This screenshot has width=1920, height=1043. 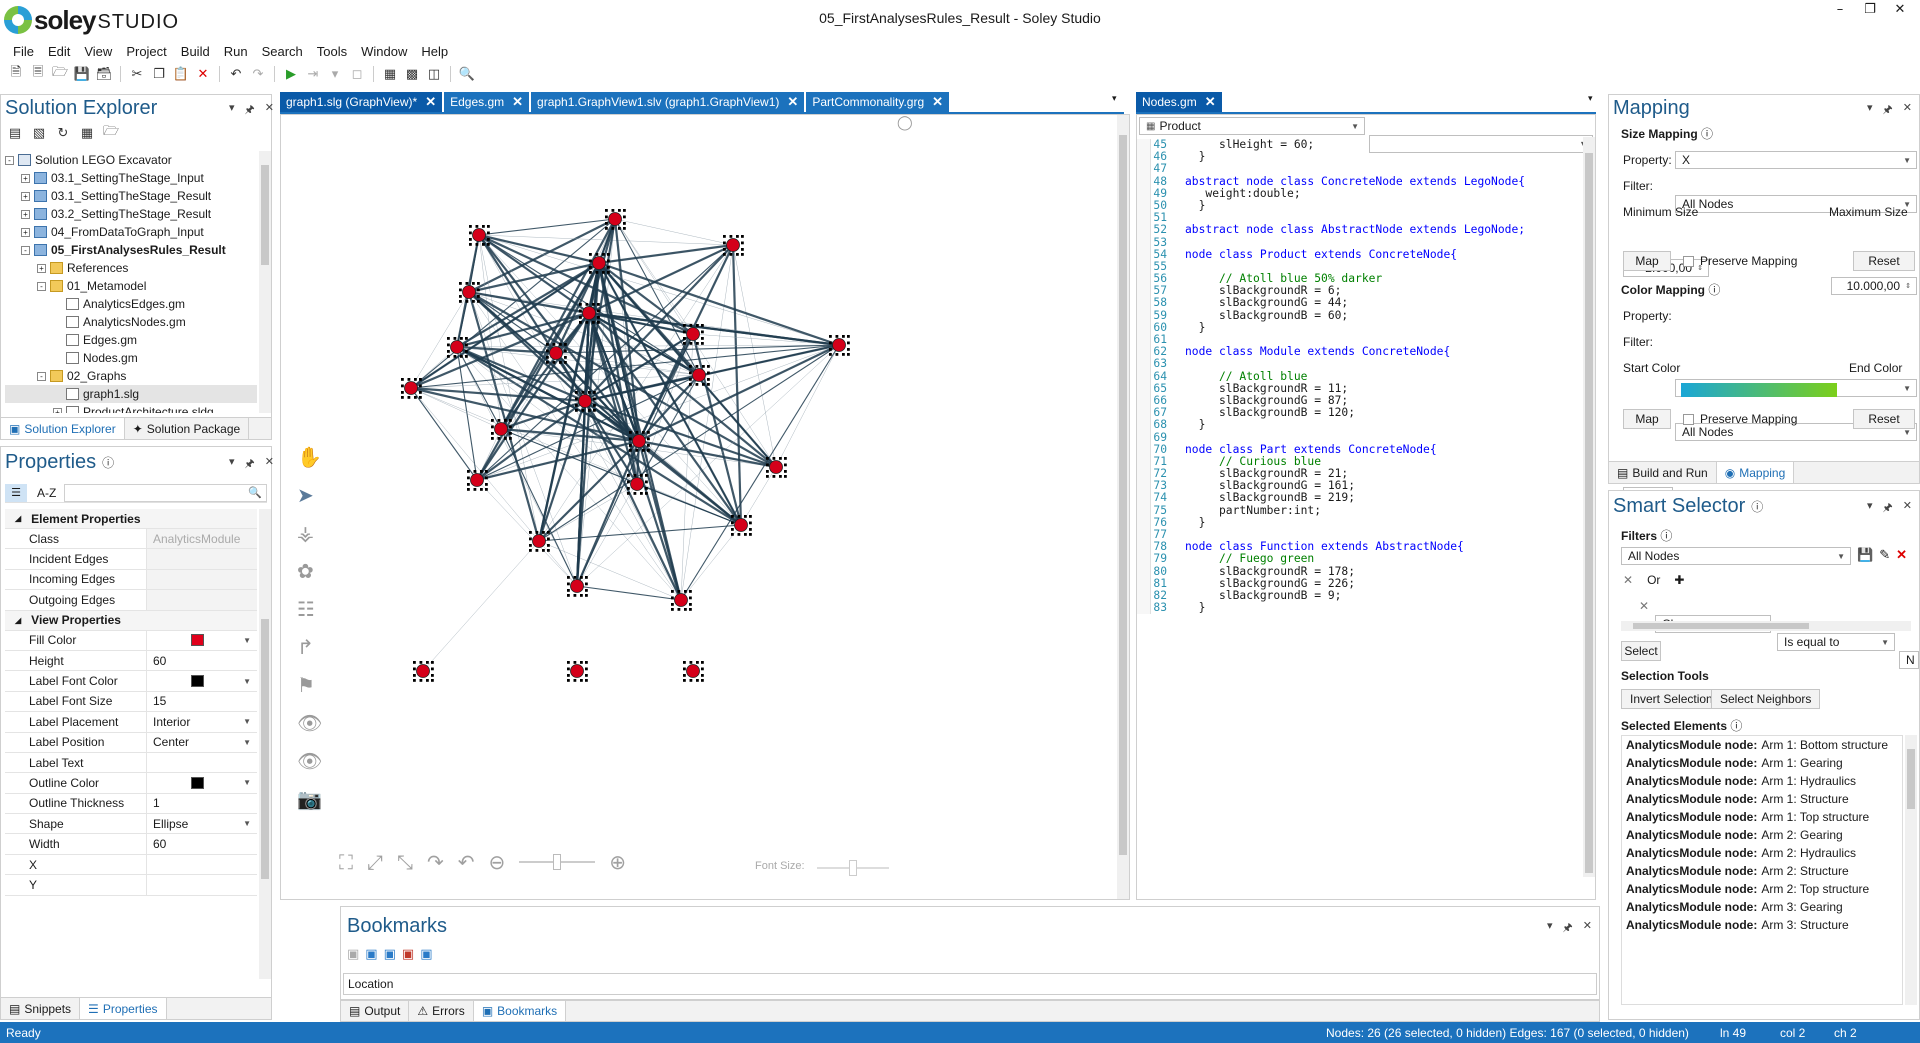 What do you see at coordinates (108, 462) in the screenshot?
I see `info-icon: ⓘ` at bounding box center [108, 462].